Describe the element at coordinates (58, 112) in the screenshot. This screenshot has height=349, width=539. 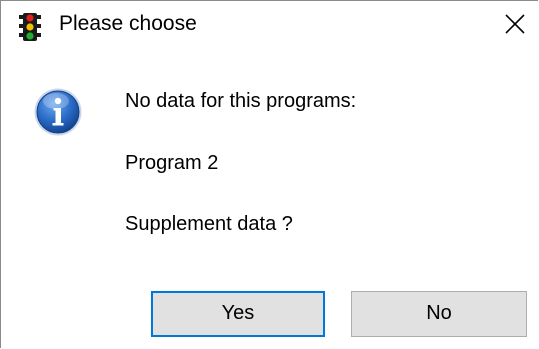
I see `info-icon` at that location.